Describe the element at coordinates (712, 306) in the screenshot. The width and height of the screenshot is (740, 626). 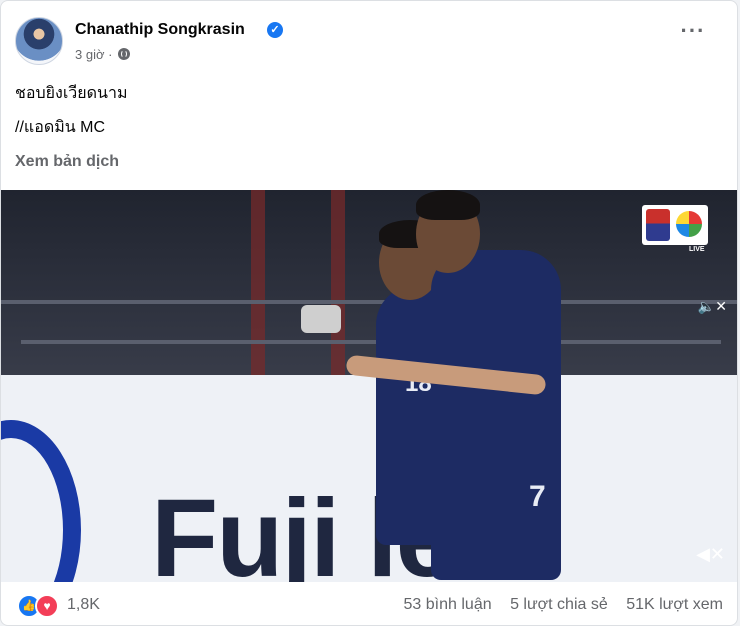
I see `volume-icon: 🔈✕` at that location.